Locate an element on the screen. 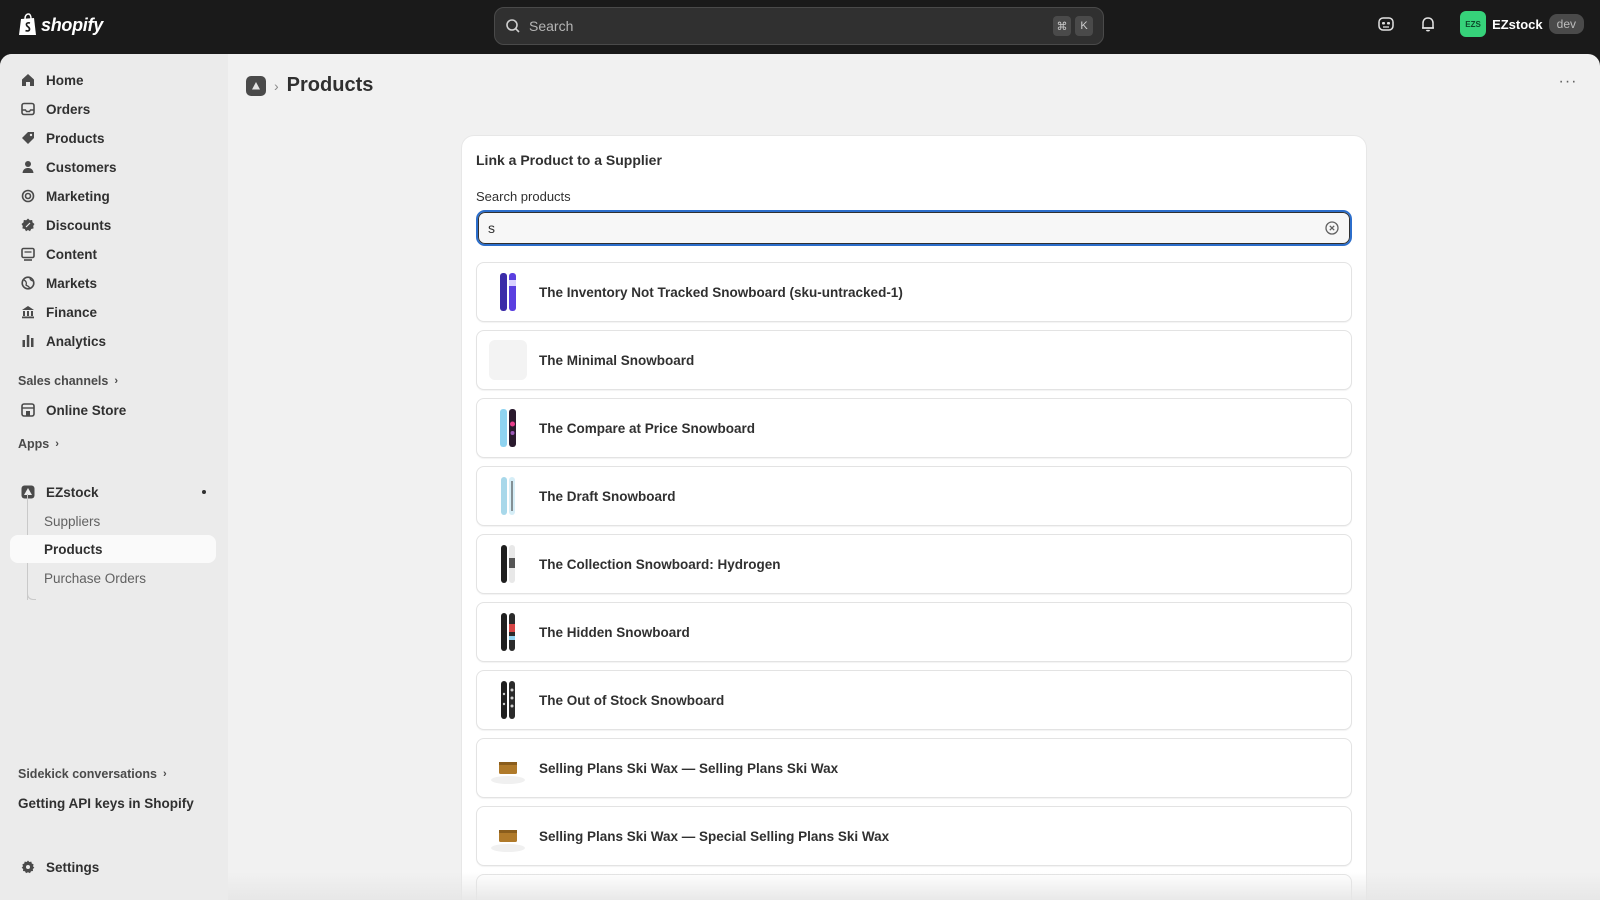 The width and height of the screenshot is (1600, 900). bar-chart-icon is located at coordinates (28, 341).